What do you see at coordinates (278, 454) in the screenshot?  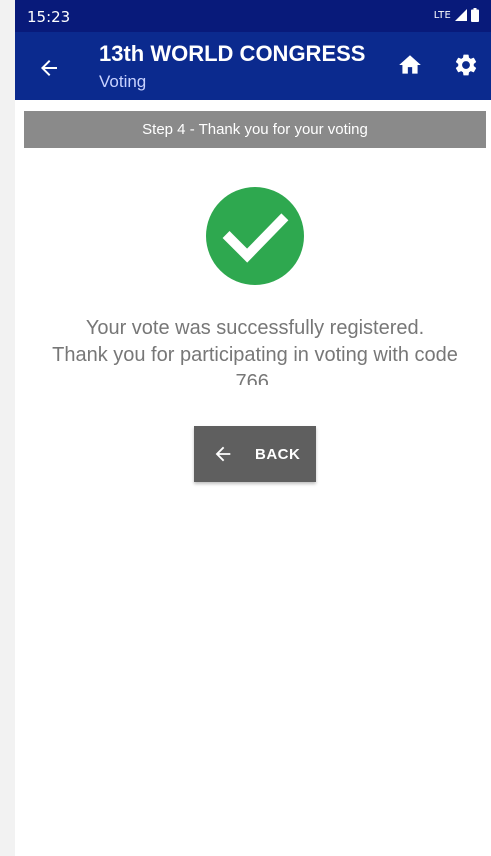 I see `back-button-label: BACK` at bounding box center [278, 454].